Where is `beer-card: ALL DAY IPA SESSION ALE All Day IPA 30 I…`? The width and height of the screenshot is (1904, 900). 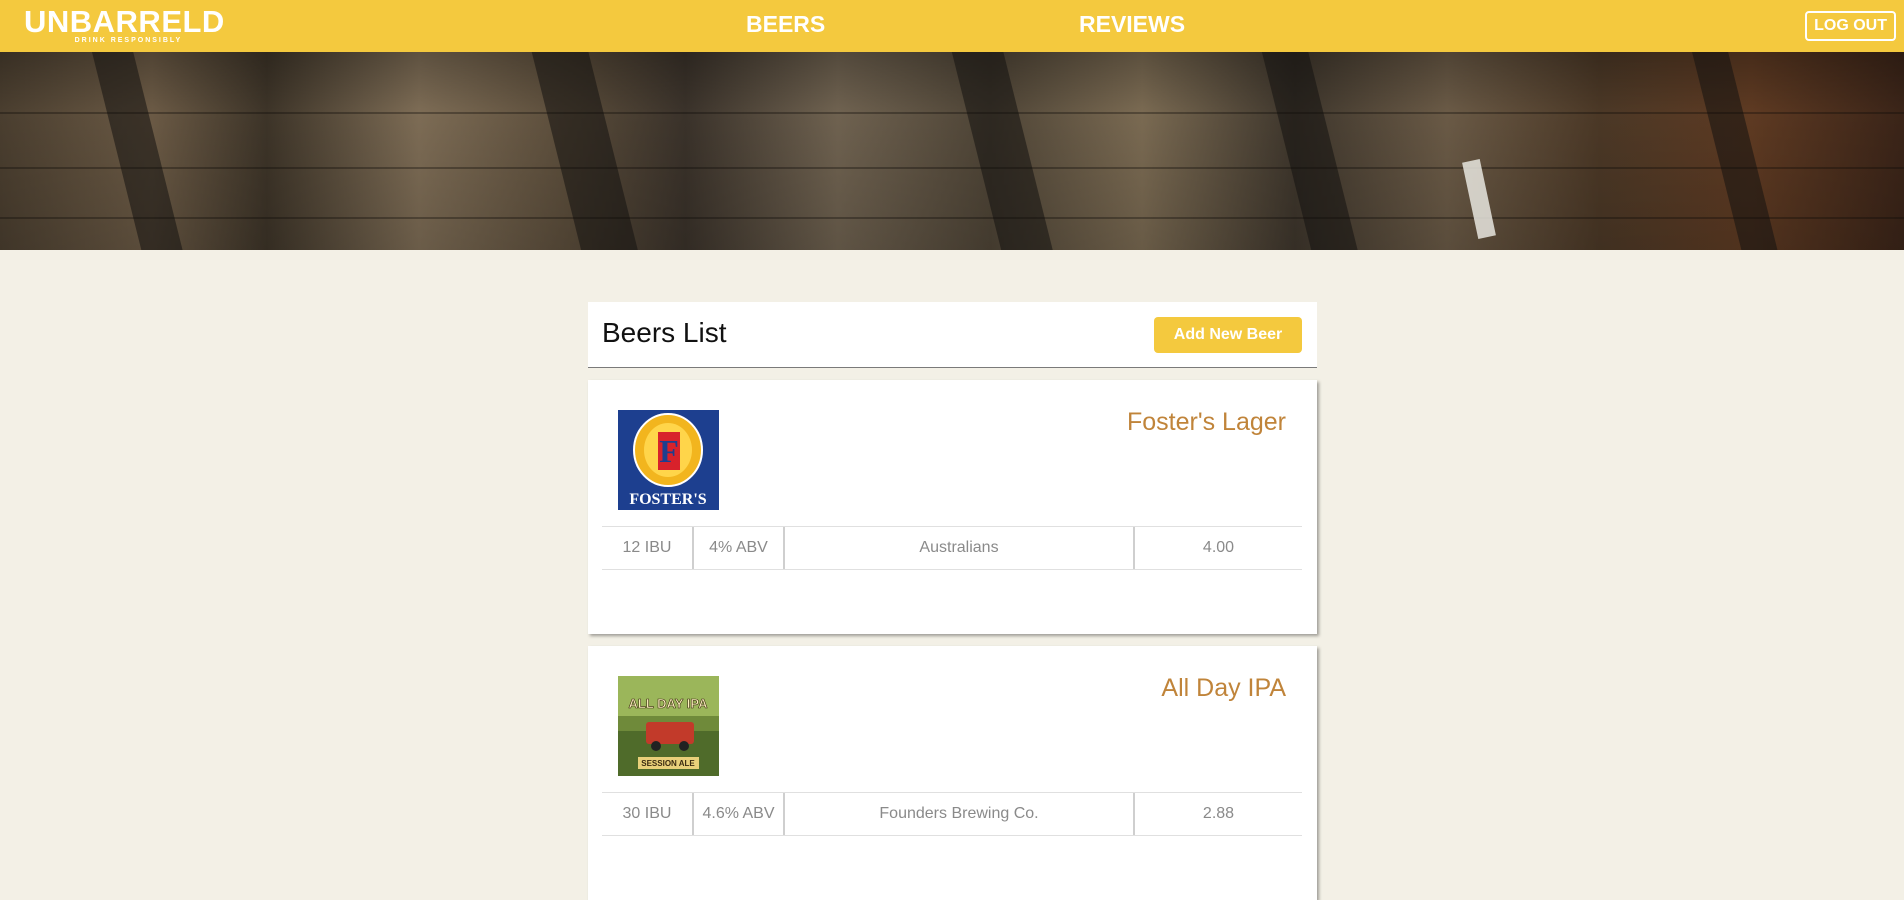
beer-card: ALL DAY IPA SESSION ALE All Day IPA 30 I… is located at coordinates (952, 773).